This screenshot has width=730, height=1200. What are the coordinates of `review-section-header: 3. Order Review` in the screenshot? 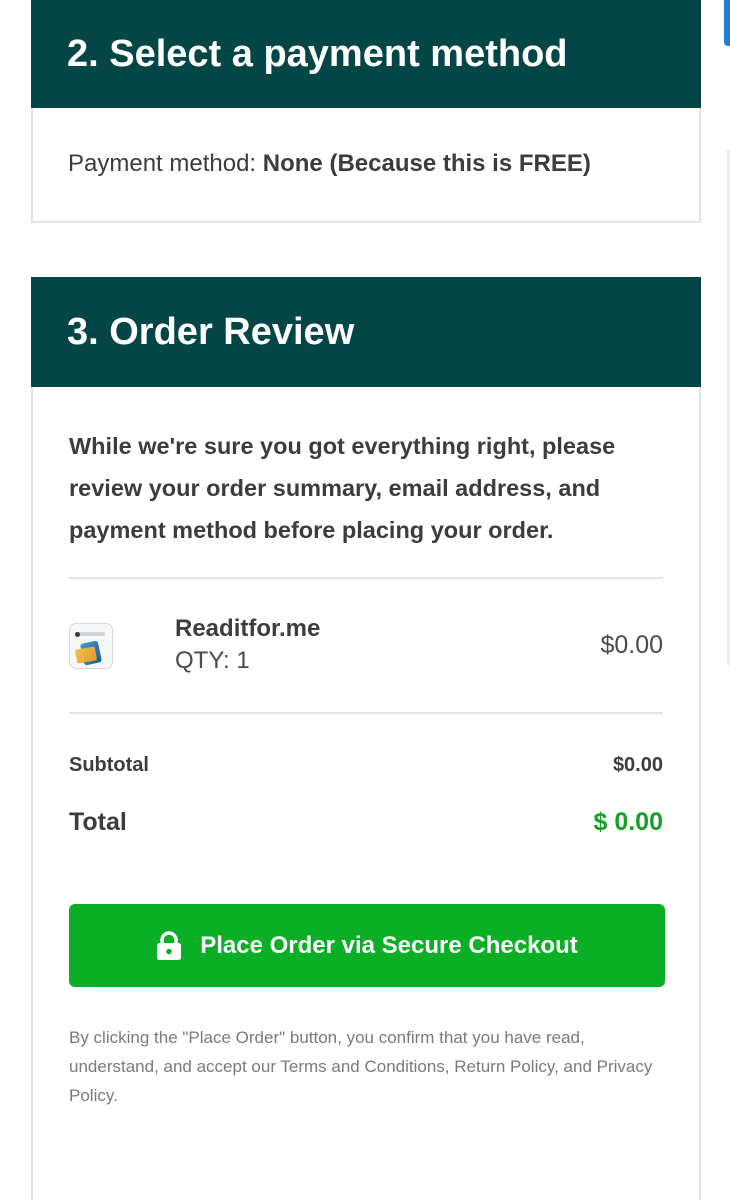 It's located at (366, 332).